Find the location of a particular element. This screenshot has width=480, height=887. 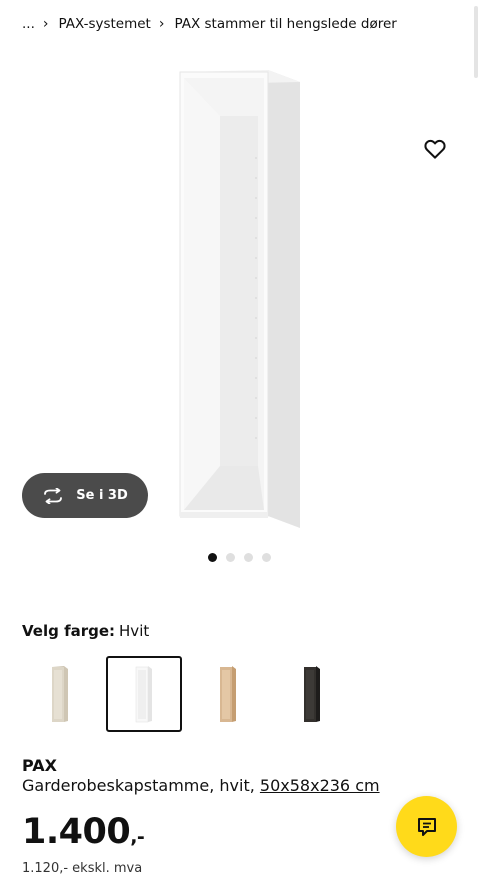

rotate-3d-icon is located at coordinates (53, 495).